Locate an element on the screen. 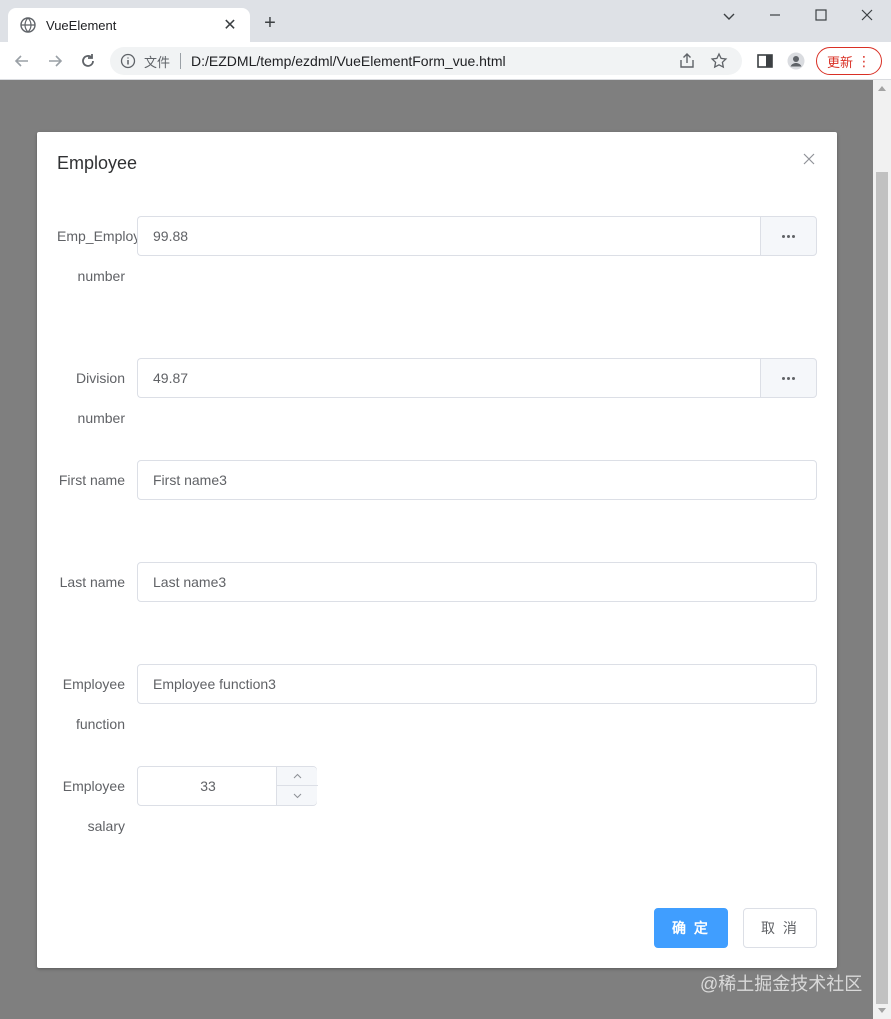 The height and width of the screenshot is (1019, 891). emp-employee-number-lookup-button is located at coordinates (788, 236).